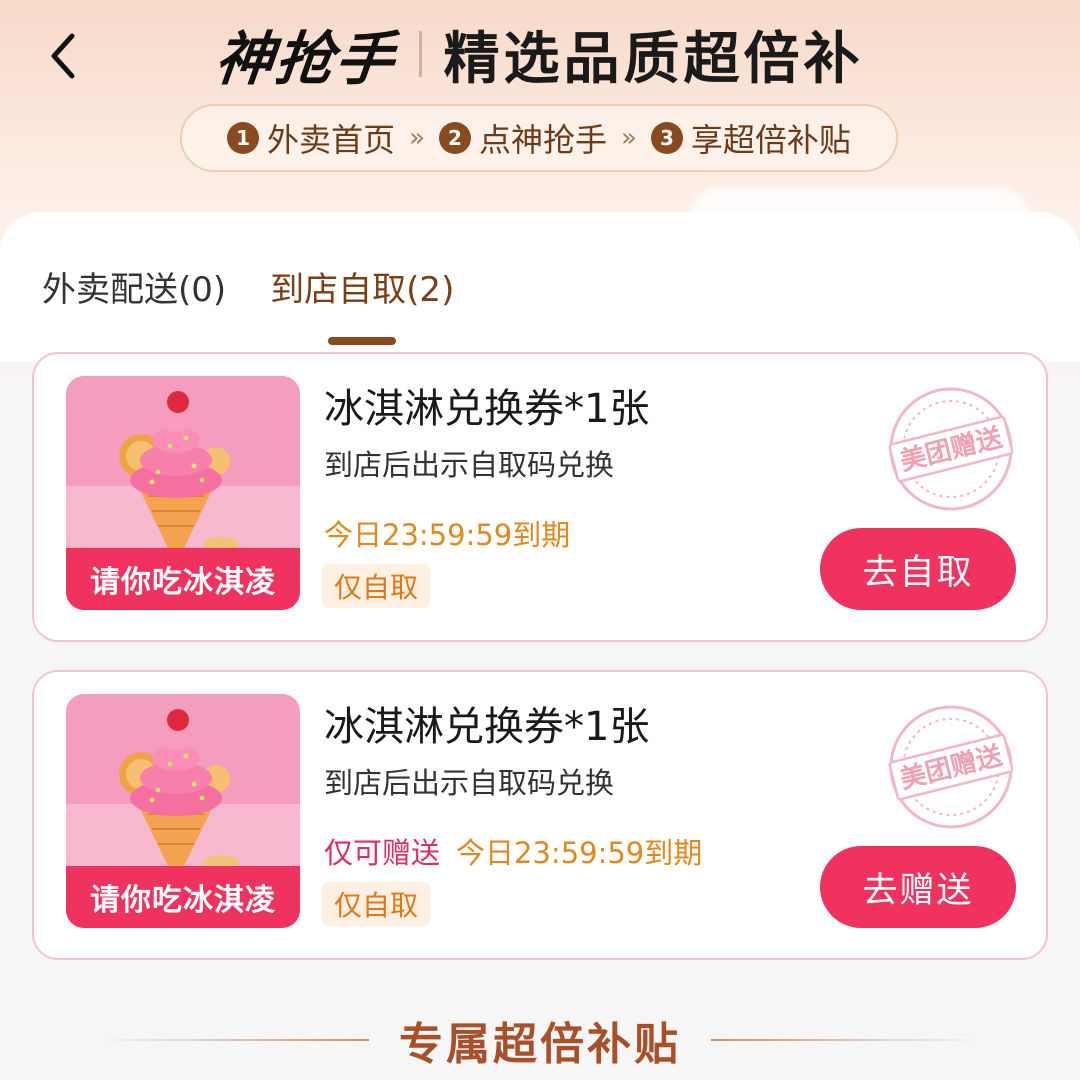  What do you see at coordinates (248, 303) in the screenshot?
I see `tab-bar: 外卖配送(0) 到店自取(2)` at bounding box center [248, 303].